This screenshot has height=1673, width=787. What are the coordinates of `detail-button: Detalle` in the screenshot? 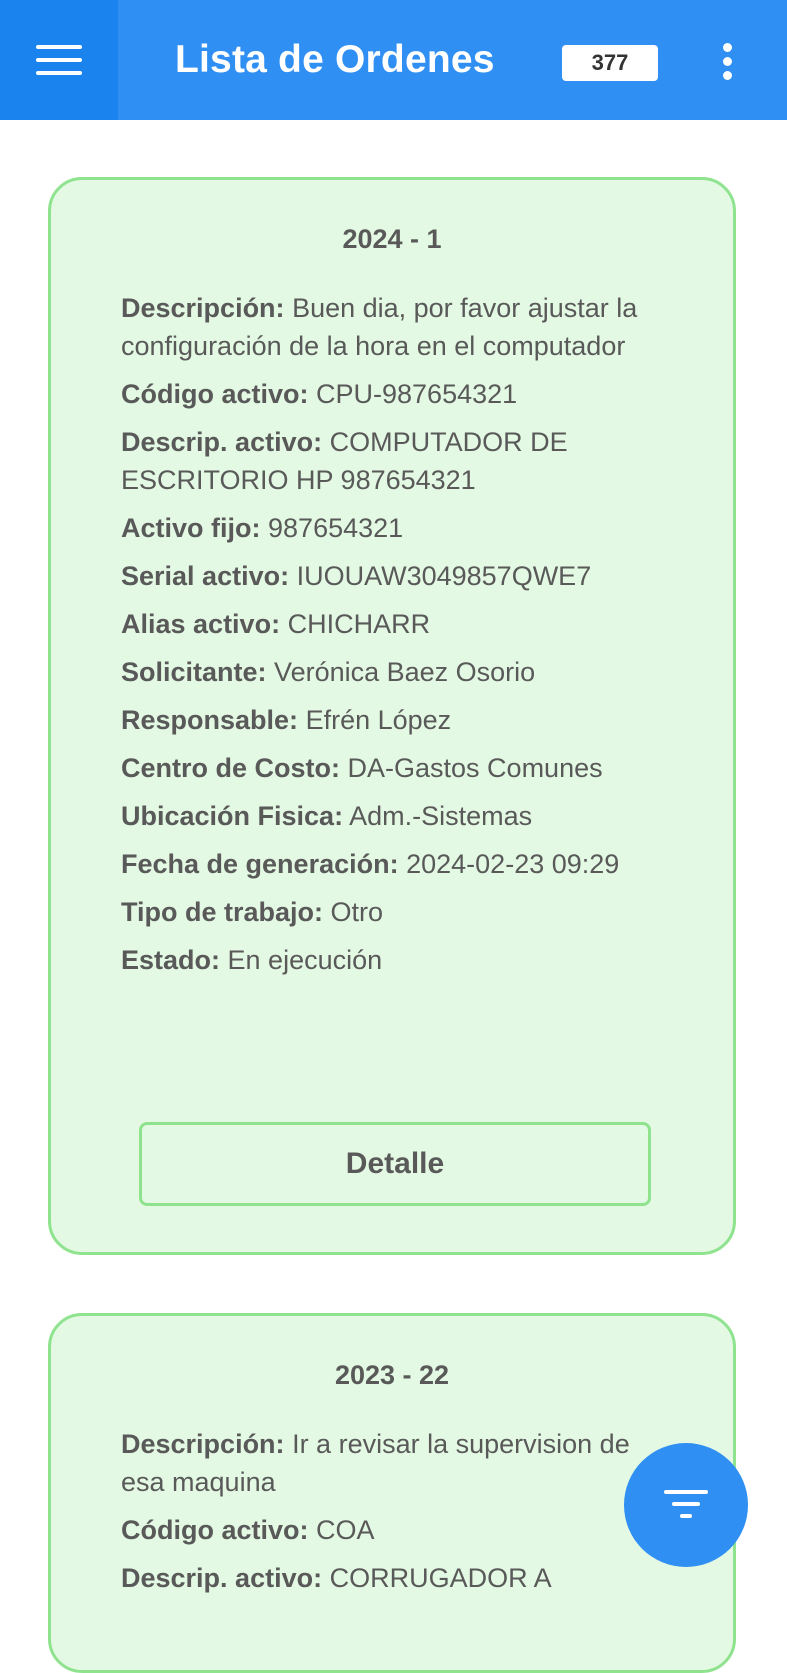 It's located at (395, 1164).